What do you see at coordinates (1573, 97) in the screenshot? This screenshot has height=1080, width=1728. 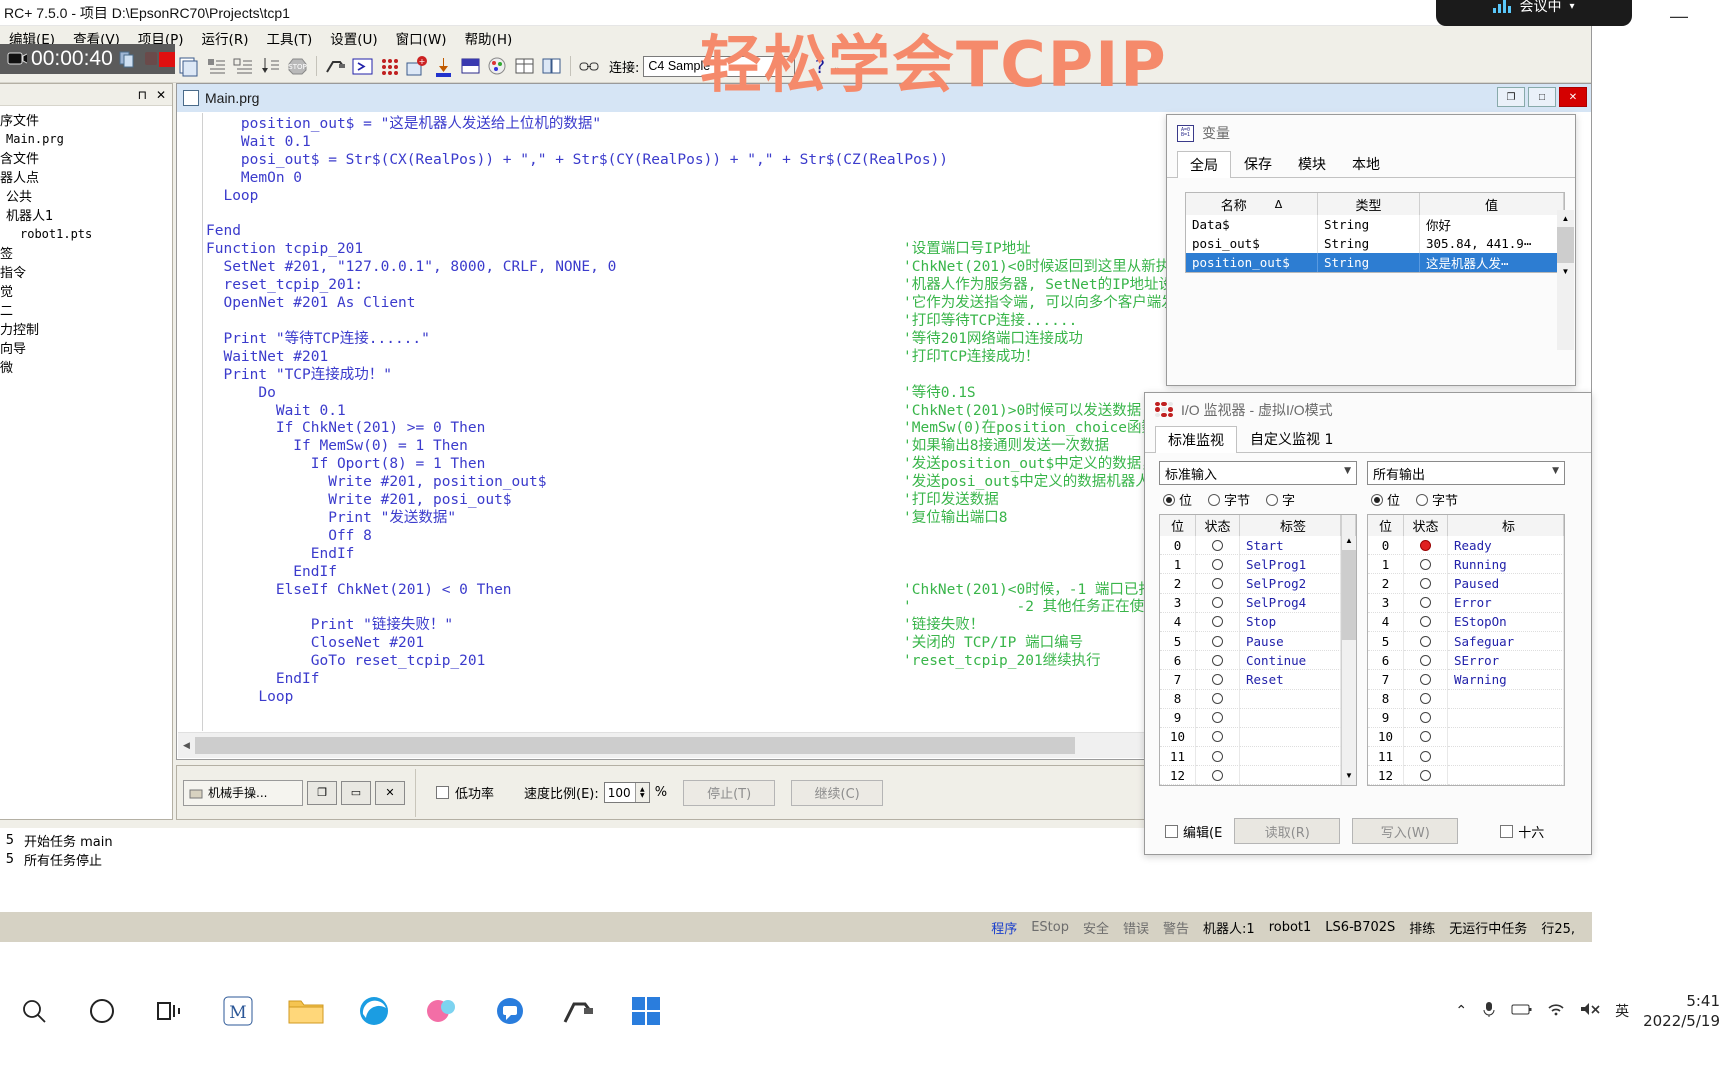 I see `editor-close-button: ✕` at bounding box center [1573, 97].